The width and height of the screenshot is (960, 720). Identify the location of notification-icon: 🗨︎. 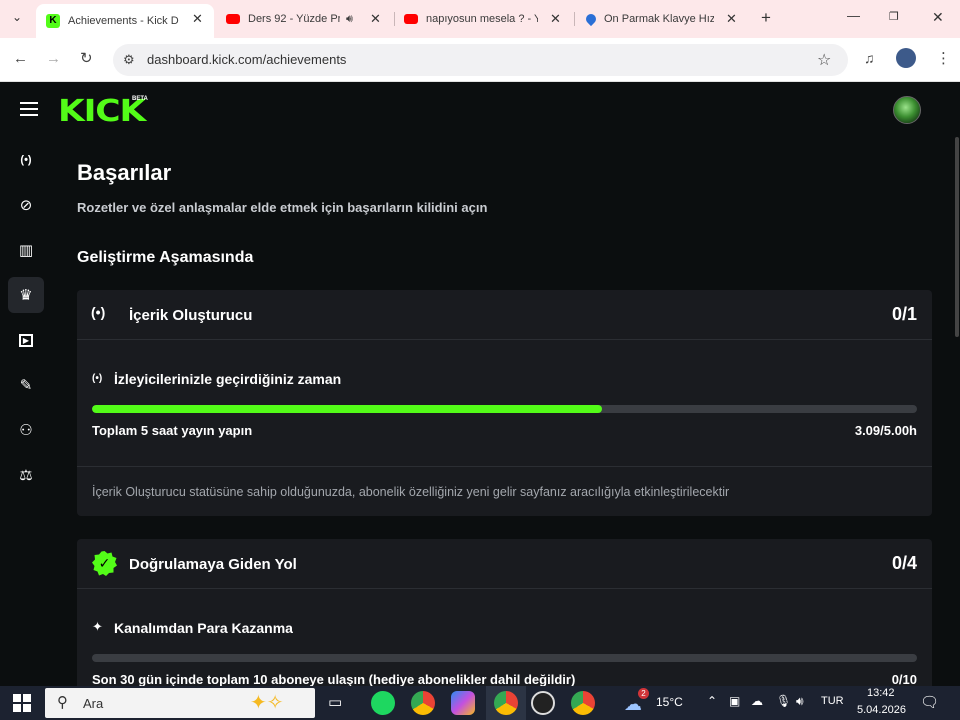
(929, 702).